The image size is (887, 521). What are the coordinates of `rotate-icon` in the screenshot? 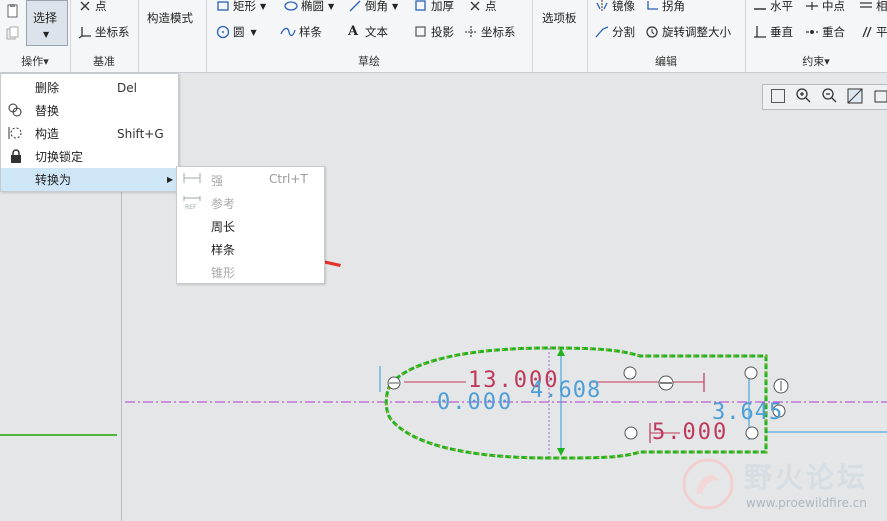 It's located at (652, 32).